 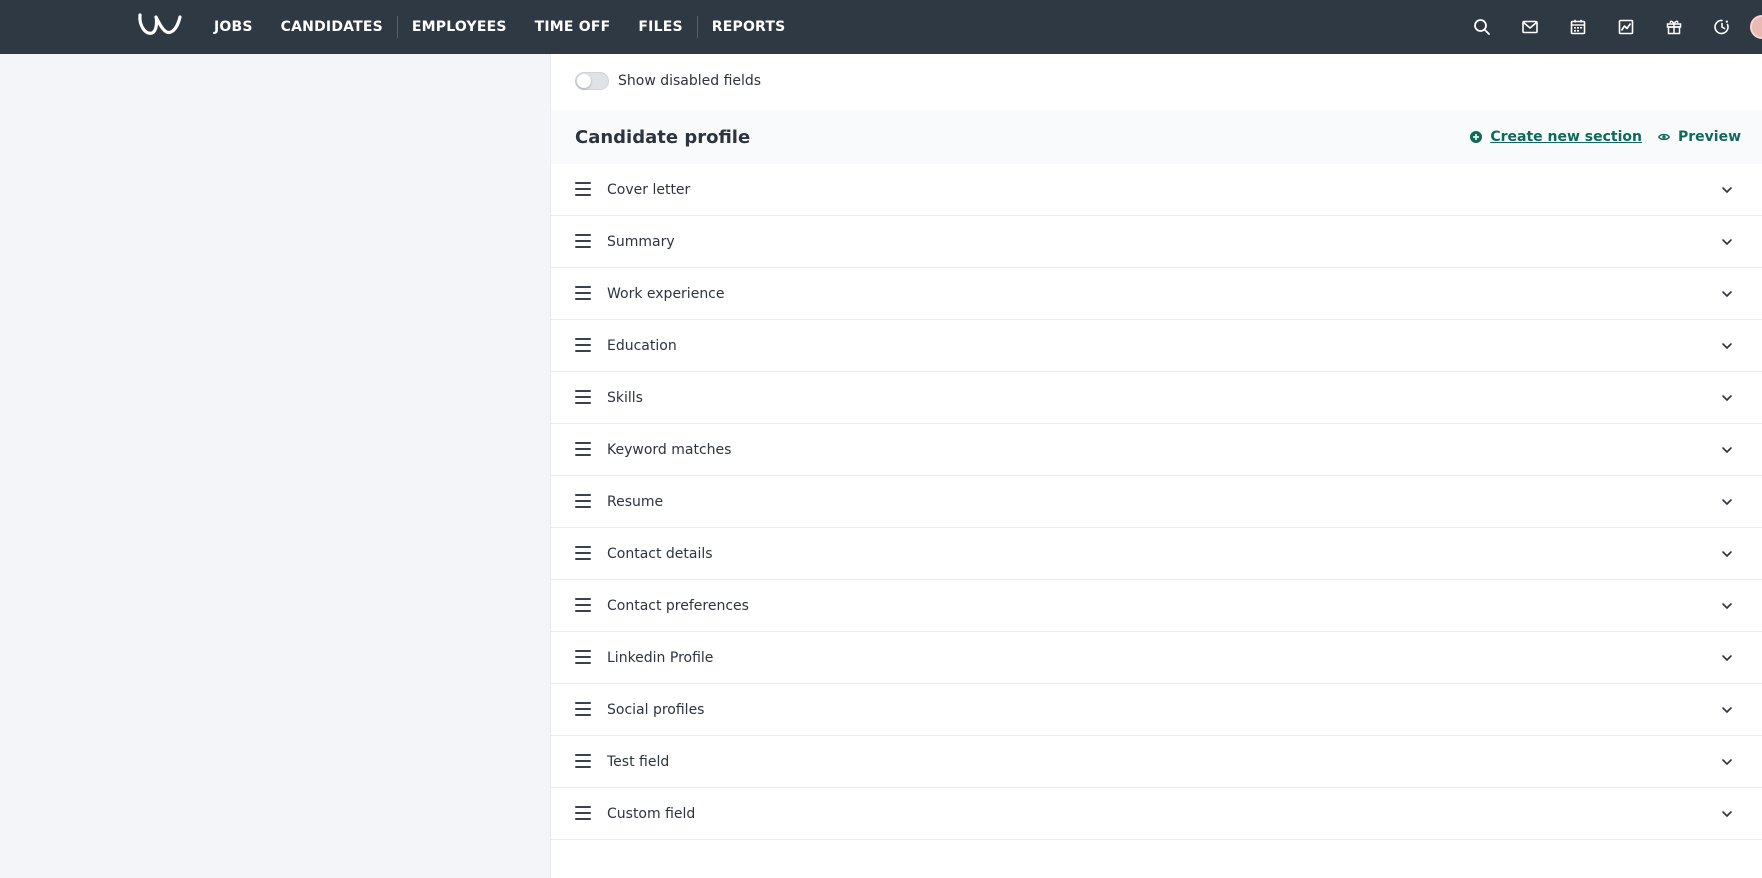 I want to click on field-row-label: Work experience, so click(x=666, y=293).